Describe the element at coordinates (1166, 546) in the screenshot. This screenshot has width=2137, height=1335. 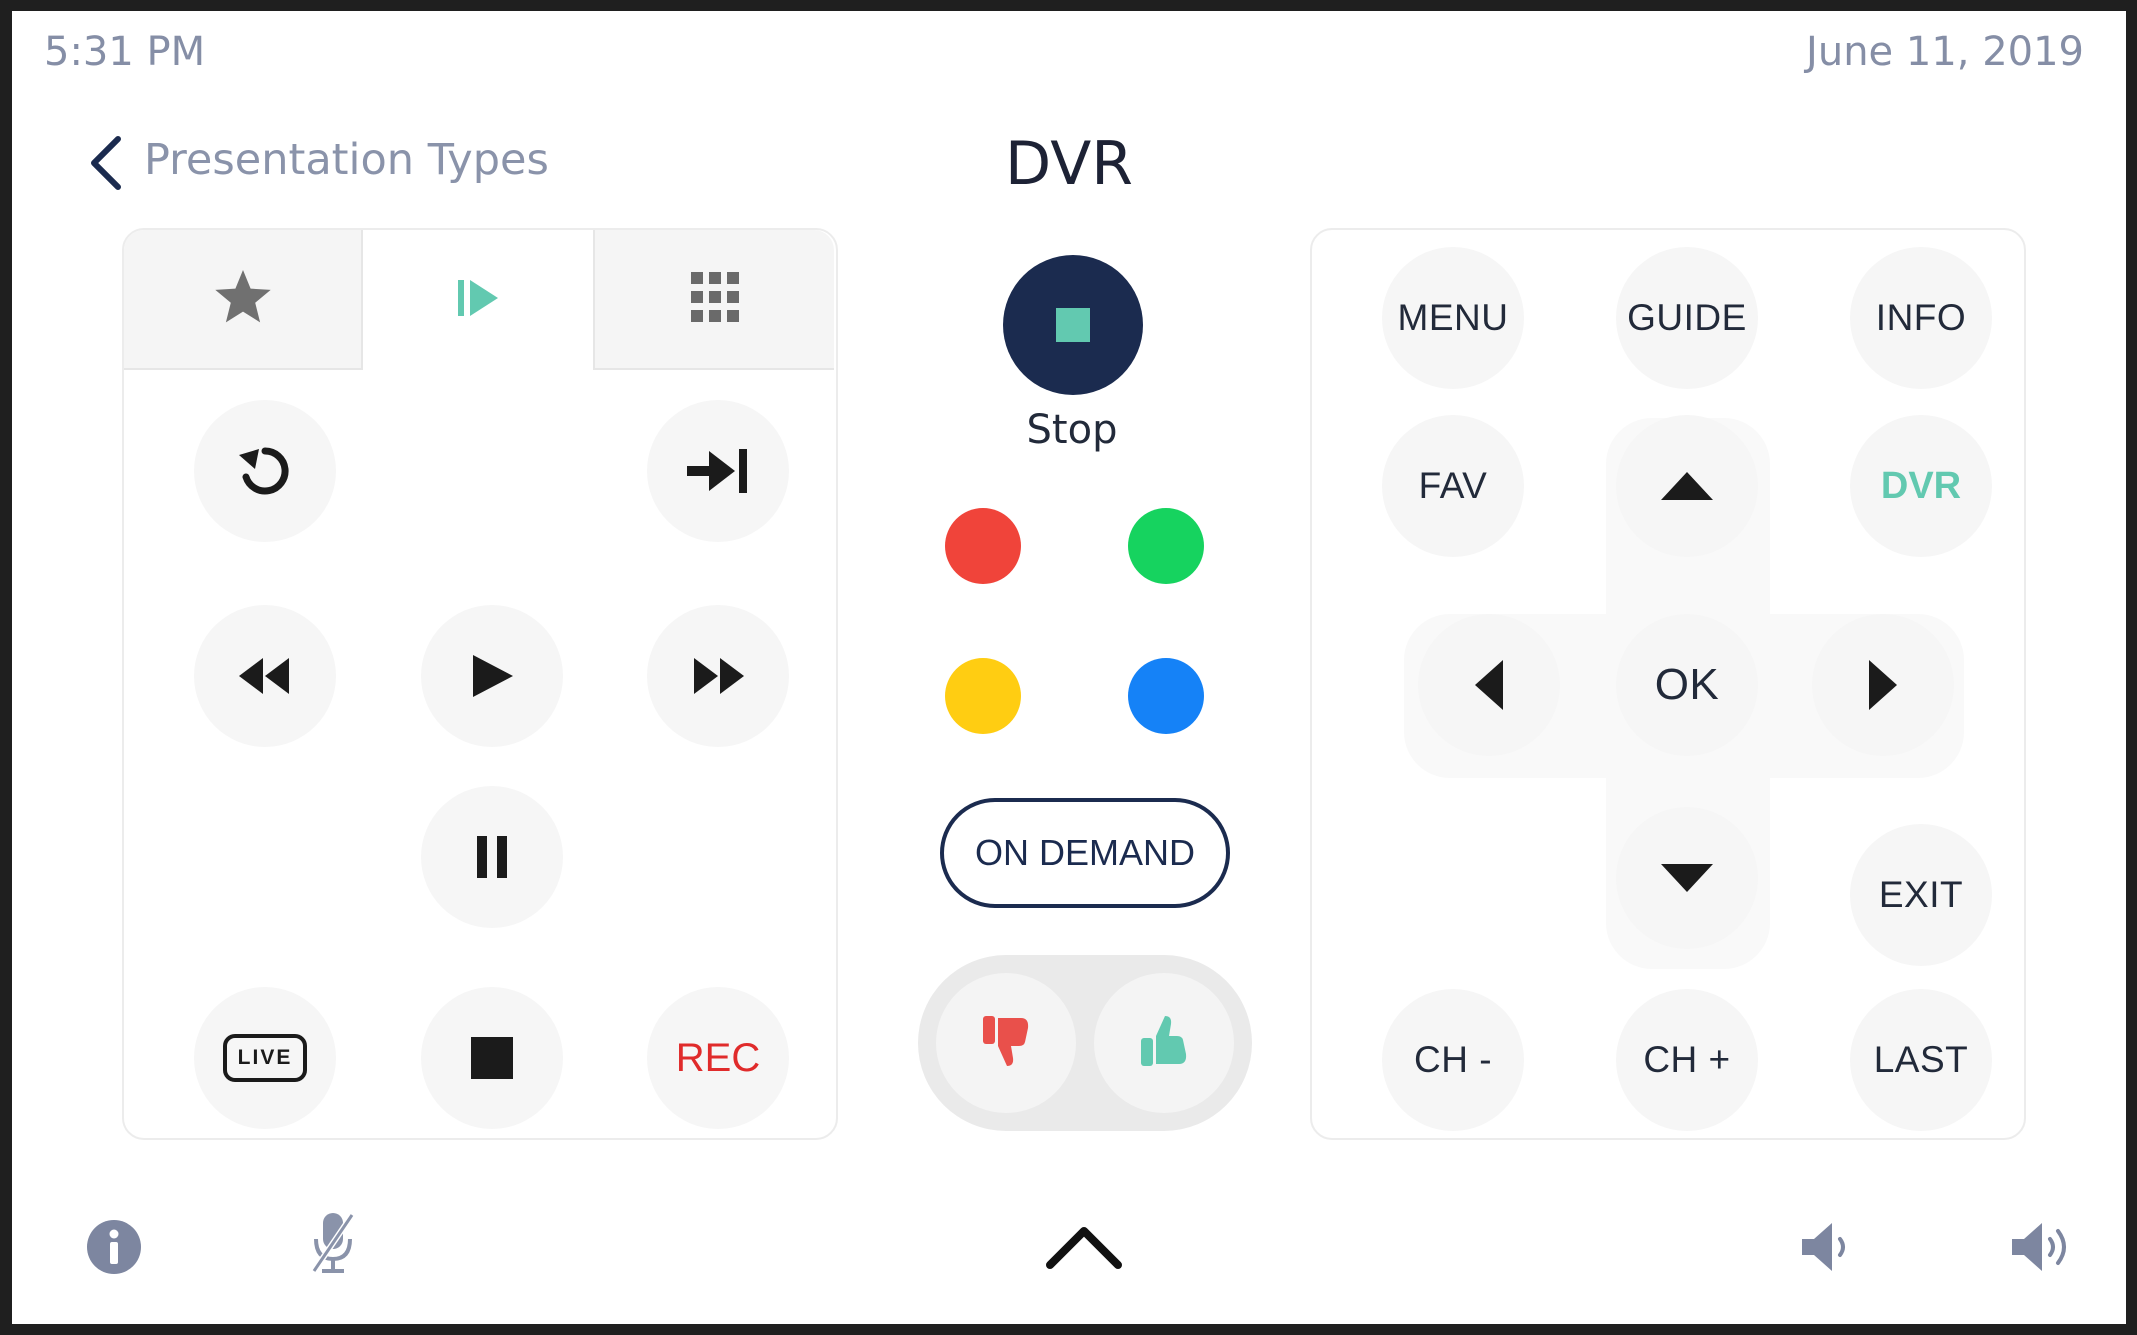
I see `green-color-button` at that location.